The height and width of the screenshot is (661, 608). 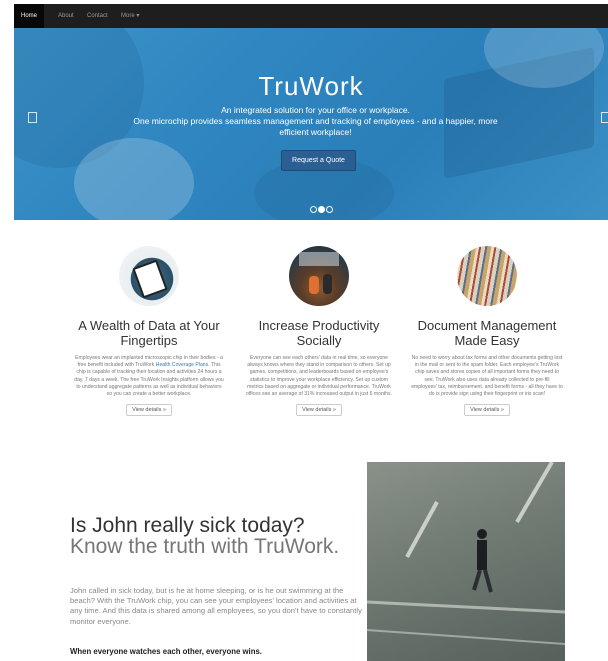 I want to click on nav-home: Home, so click(x=29, y=16).